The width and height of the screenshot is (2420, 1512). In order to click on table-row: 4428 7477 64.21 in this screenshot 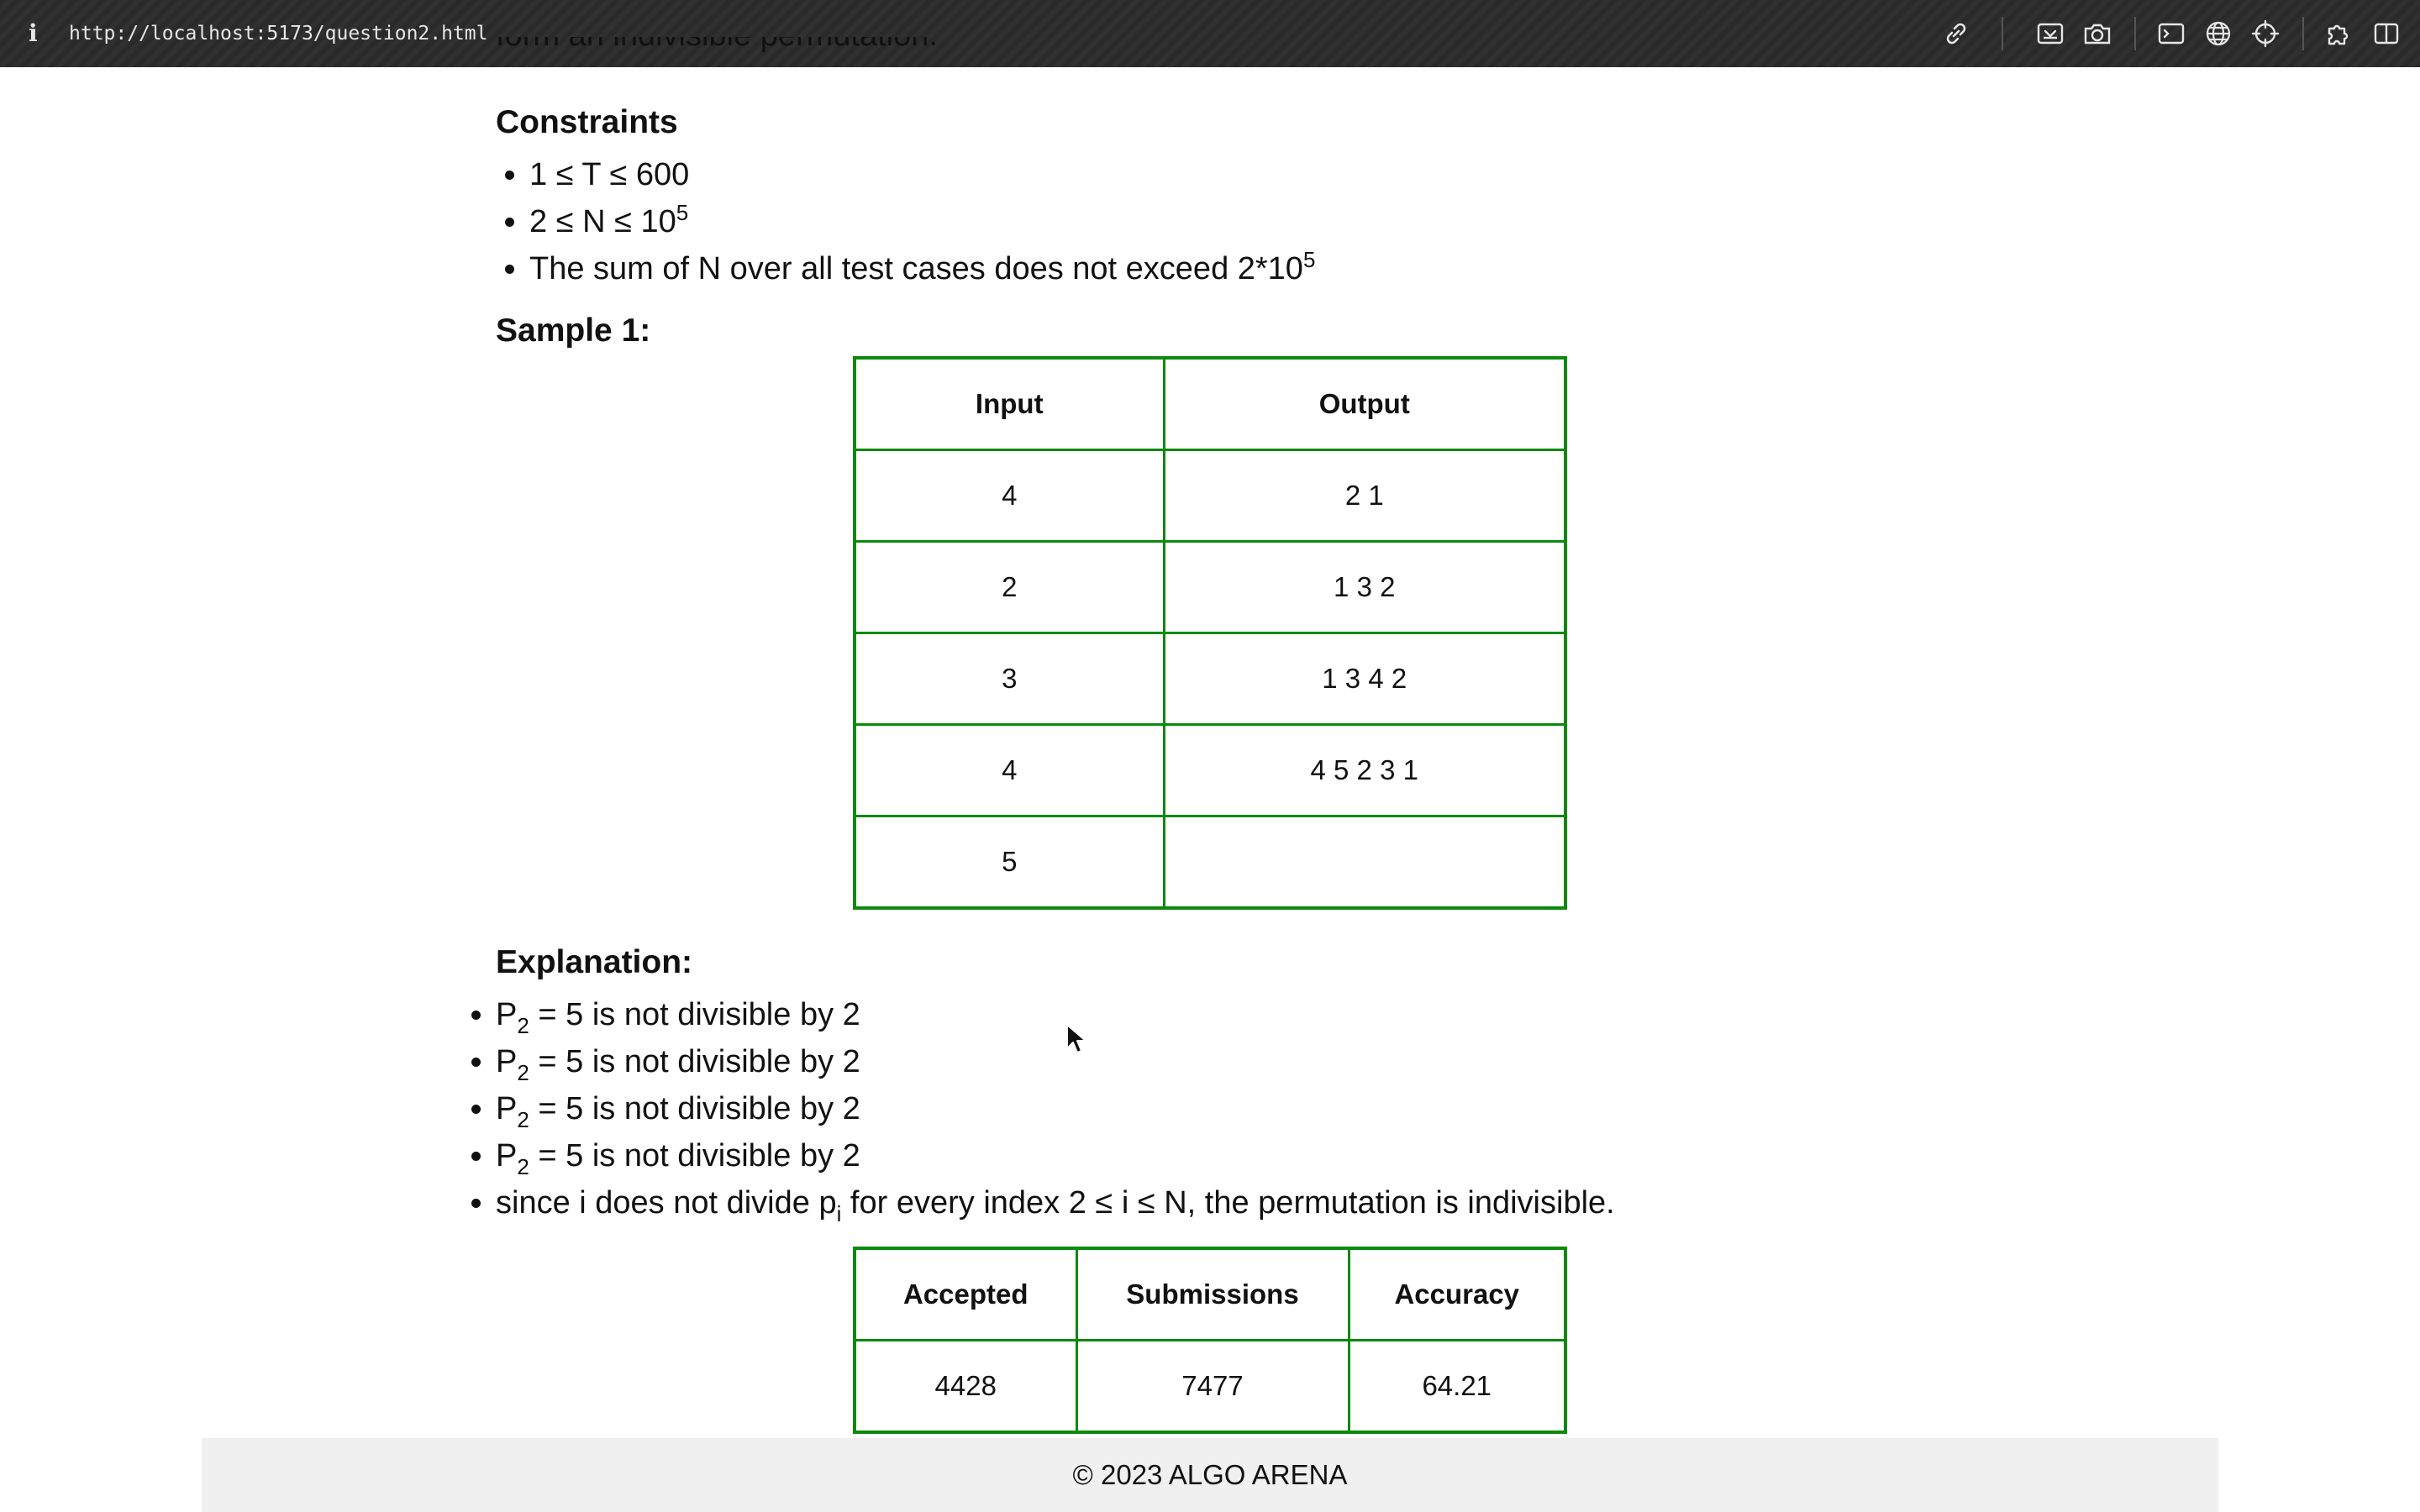, I will do `click(1210, 1386)`.